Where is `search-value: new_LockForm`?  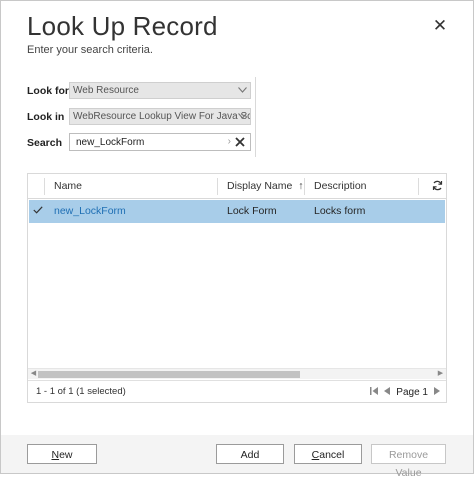
search-value: new_LockForm is located at coordinates (110, 142).